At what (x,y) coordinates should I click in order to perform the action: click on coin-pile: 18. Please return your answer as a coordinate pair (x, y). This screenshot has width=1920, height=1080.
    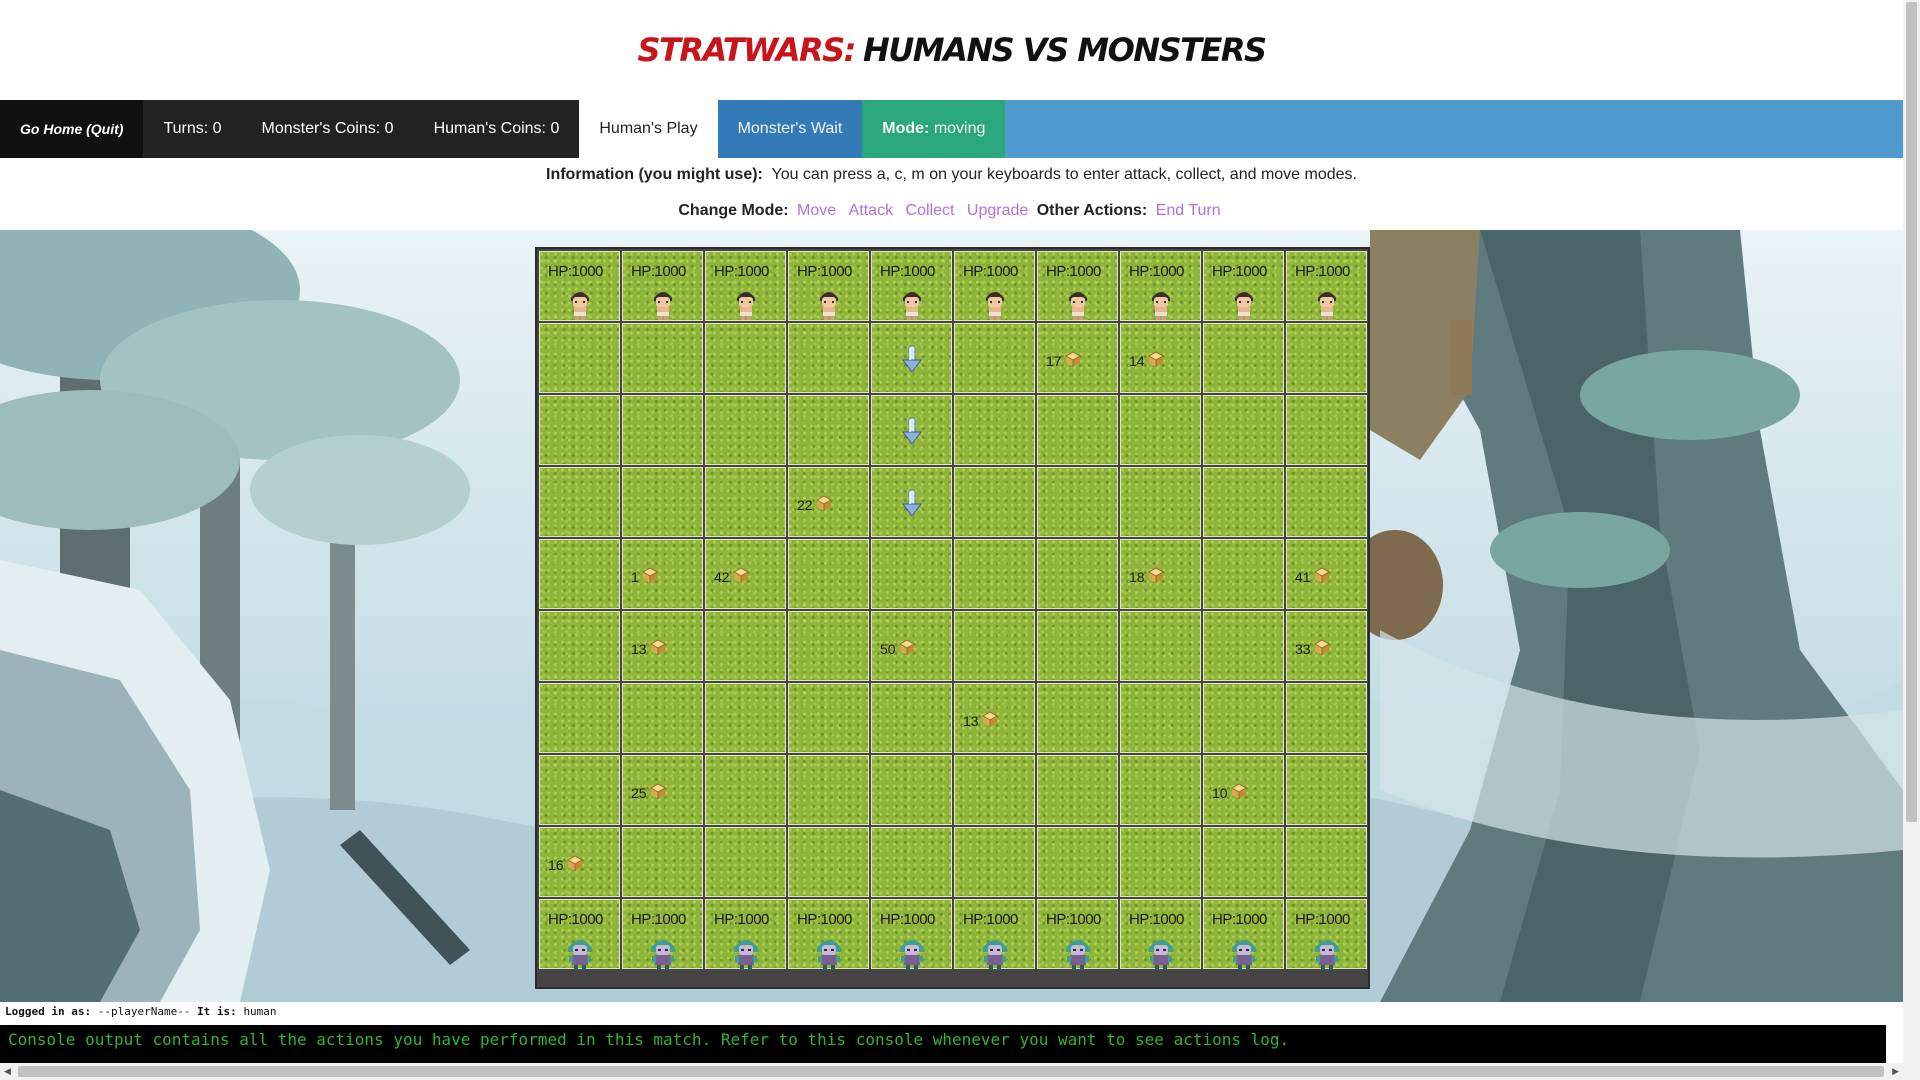
    Looking at the image, I should click on (1147, 576).